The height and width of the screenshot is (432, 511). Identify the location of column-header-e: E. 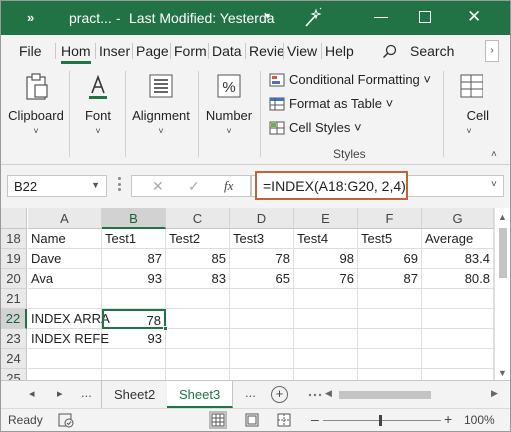
(326, 218).